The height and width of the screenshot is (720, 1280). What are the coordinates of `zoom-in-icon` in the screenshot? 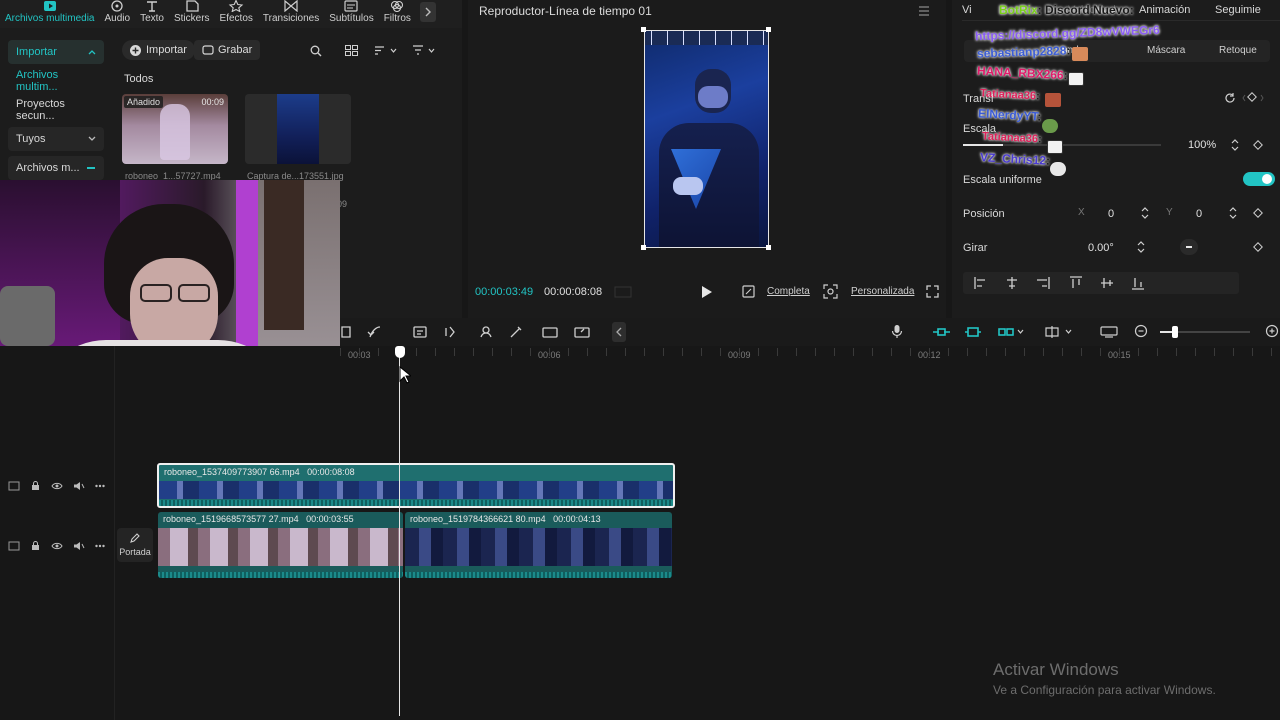 It's located at (1272, 331).